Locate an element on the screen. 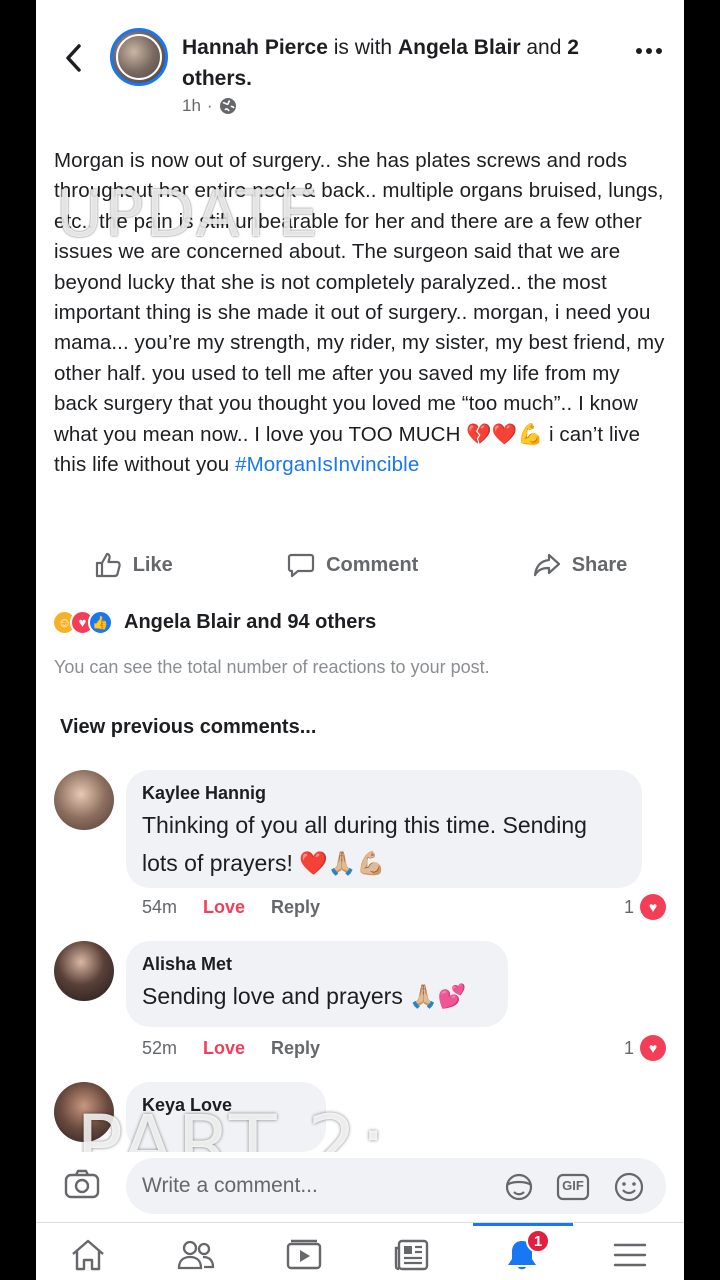 Image resolution: width=720 pixels, height=1280 pixels. more-options-button is located at coordinates (649, 51).